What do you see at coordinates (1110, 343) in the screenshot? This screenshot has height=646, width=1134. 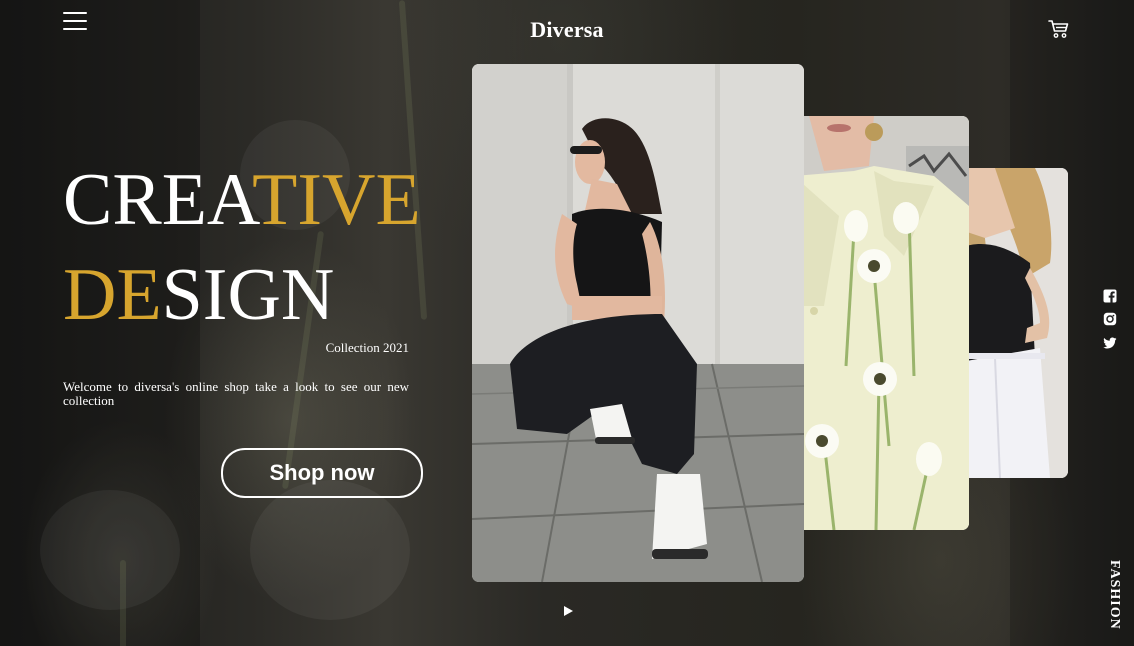 I see `twitter-icon` at bounding box center [1110, 343].